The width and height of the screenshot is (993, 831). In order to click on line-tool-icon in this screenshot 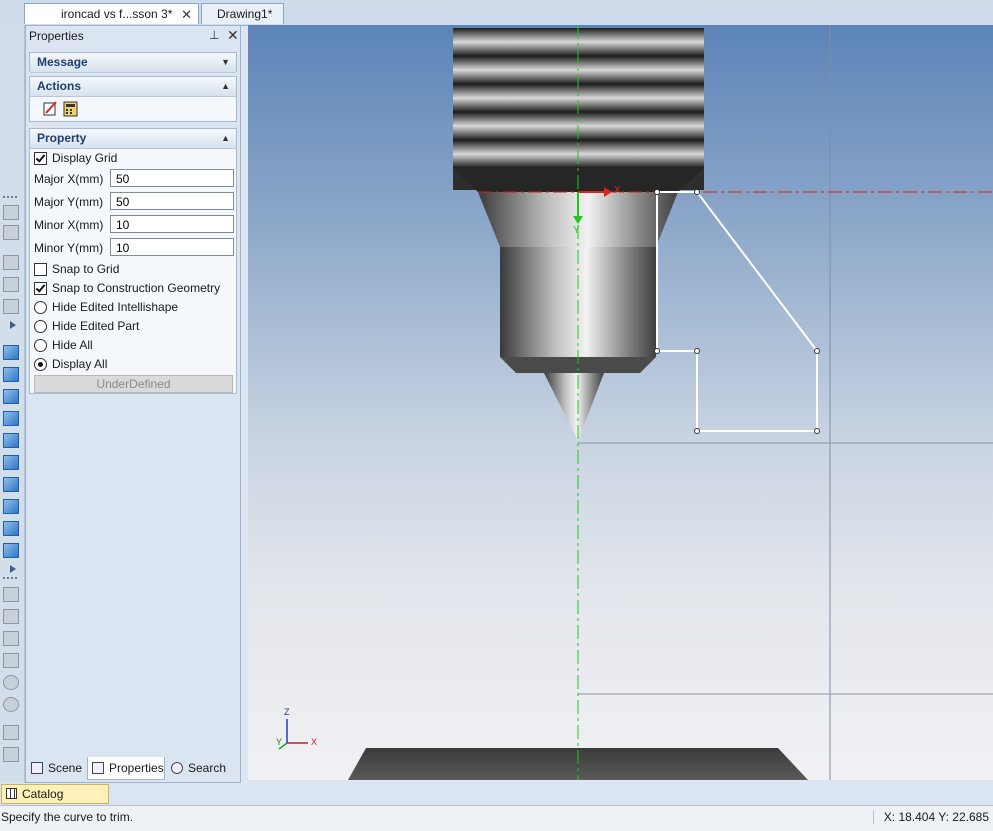, I will do `click(11, 594)`.